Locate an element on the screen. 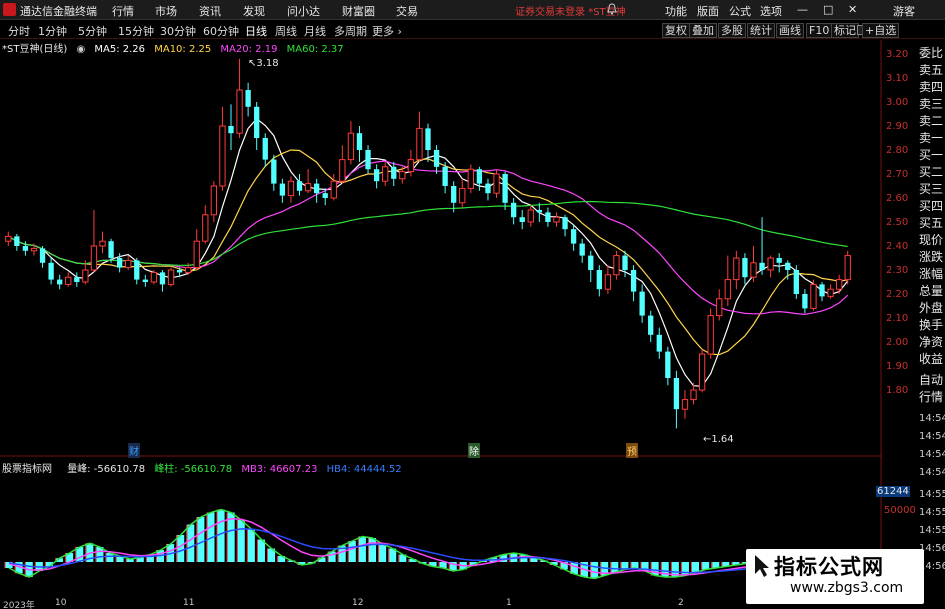 Image resolution: width=945 pixels, height=609 pixels. quote-label: 收益 is located at coordinates (931, 359).